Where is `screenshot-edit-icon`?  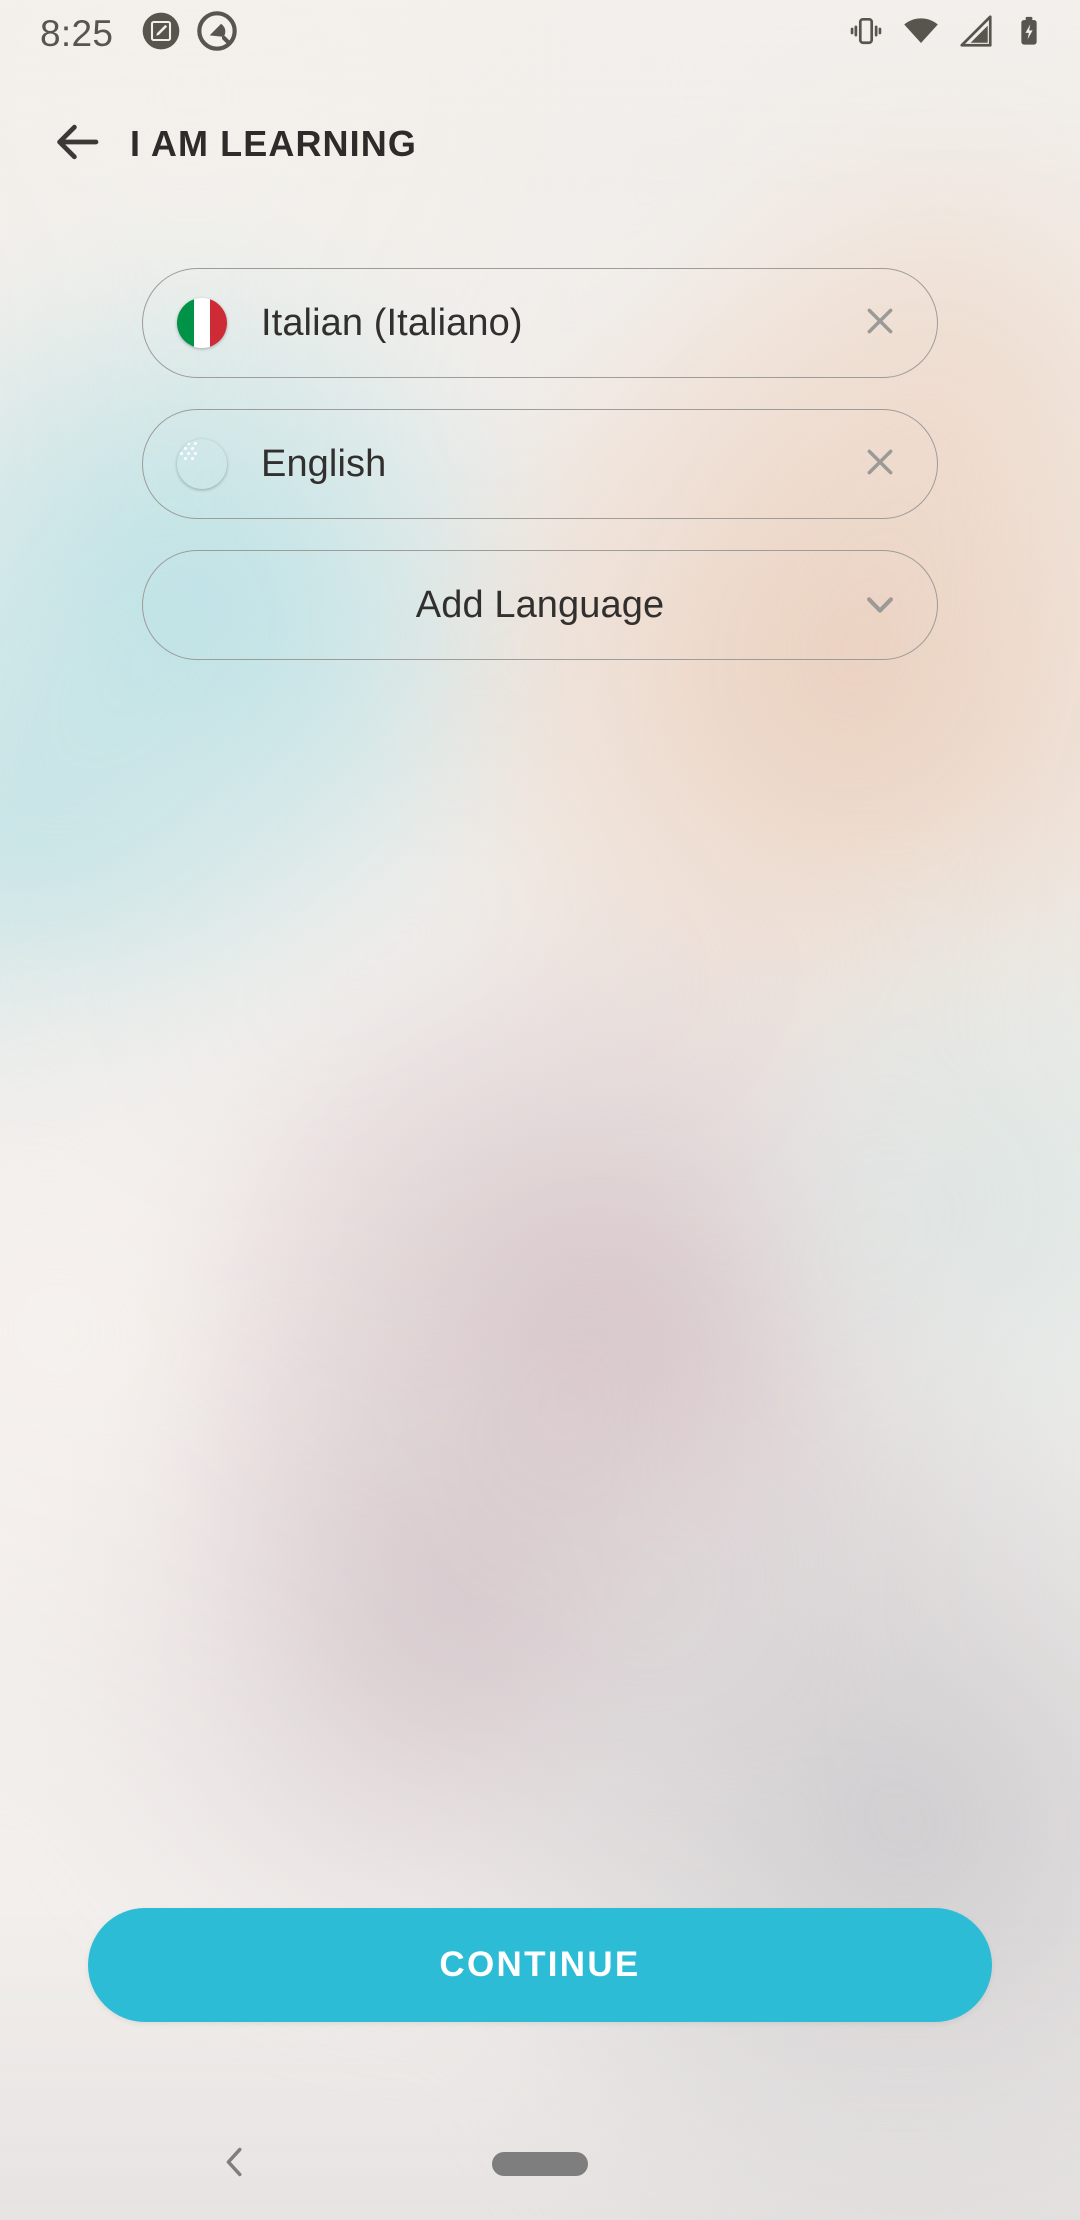 screenshot-edit-icon is located at coordinates (161, 33).